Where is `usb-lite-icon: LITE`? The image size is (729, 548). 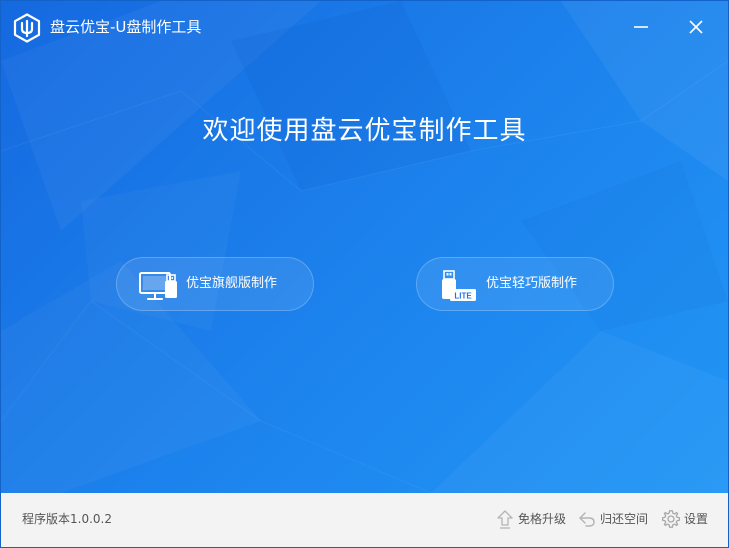
usb-lite-icon: LITE is located at coordinates (459, 285).